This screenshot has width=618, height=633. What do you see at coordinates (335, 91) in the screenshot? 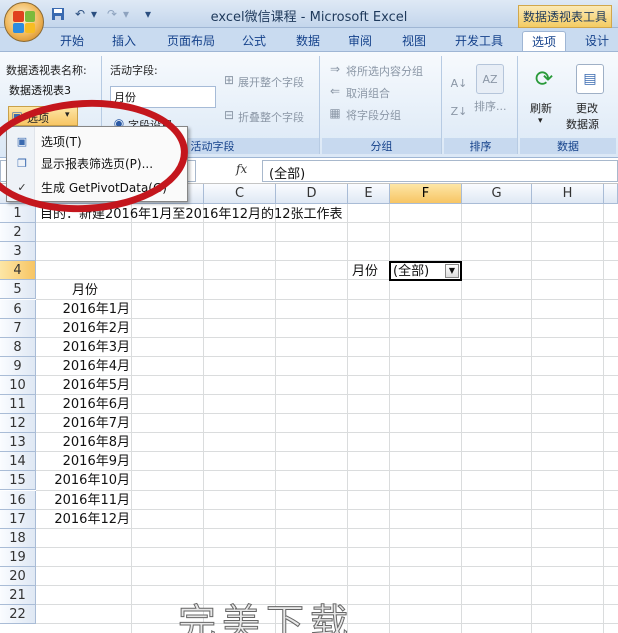
I see `ungroup-icon: ⇐` at bounding box center [335, 91].